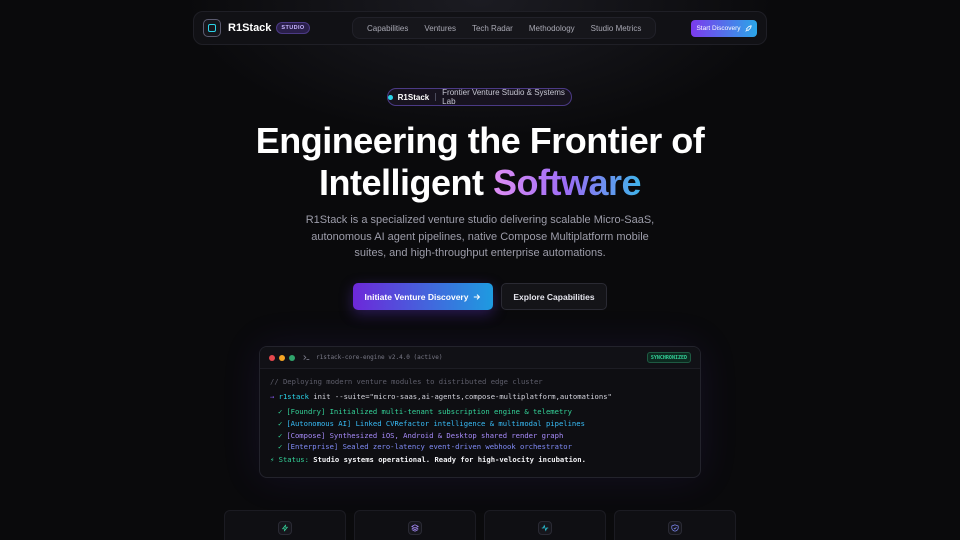 The width and height of the screenshot is (960, 540). I want to click on nav-link-ventures: Ventures, so click(440, 28).